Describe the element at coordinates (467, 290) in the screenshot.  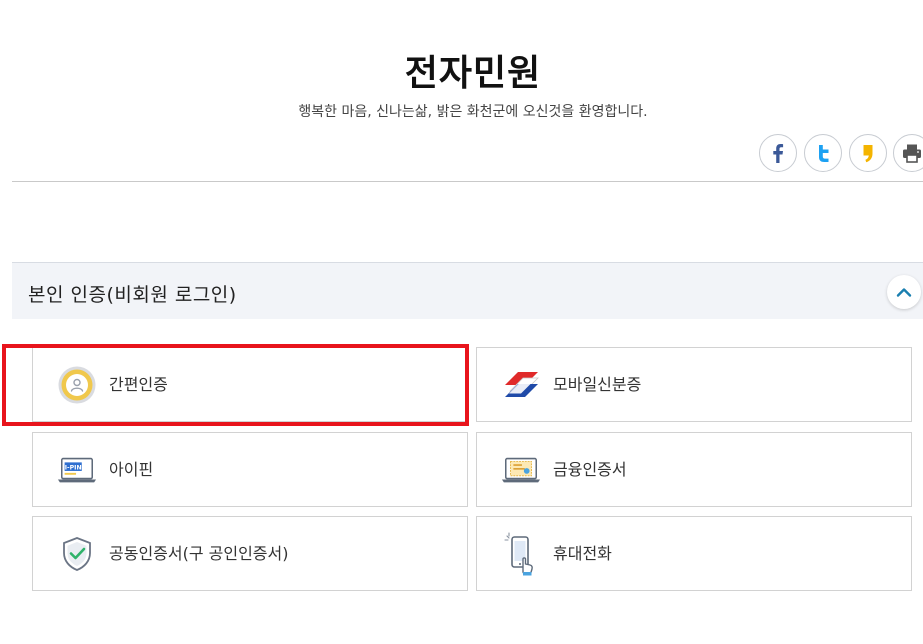
I see `auth-section-header: 본인 인증(비회원 로그인)` at that location.